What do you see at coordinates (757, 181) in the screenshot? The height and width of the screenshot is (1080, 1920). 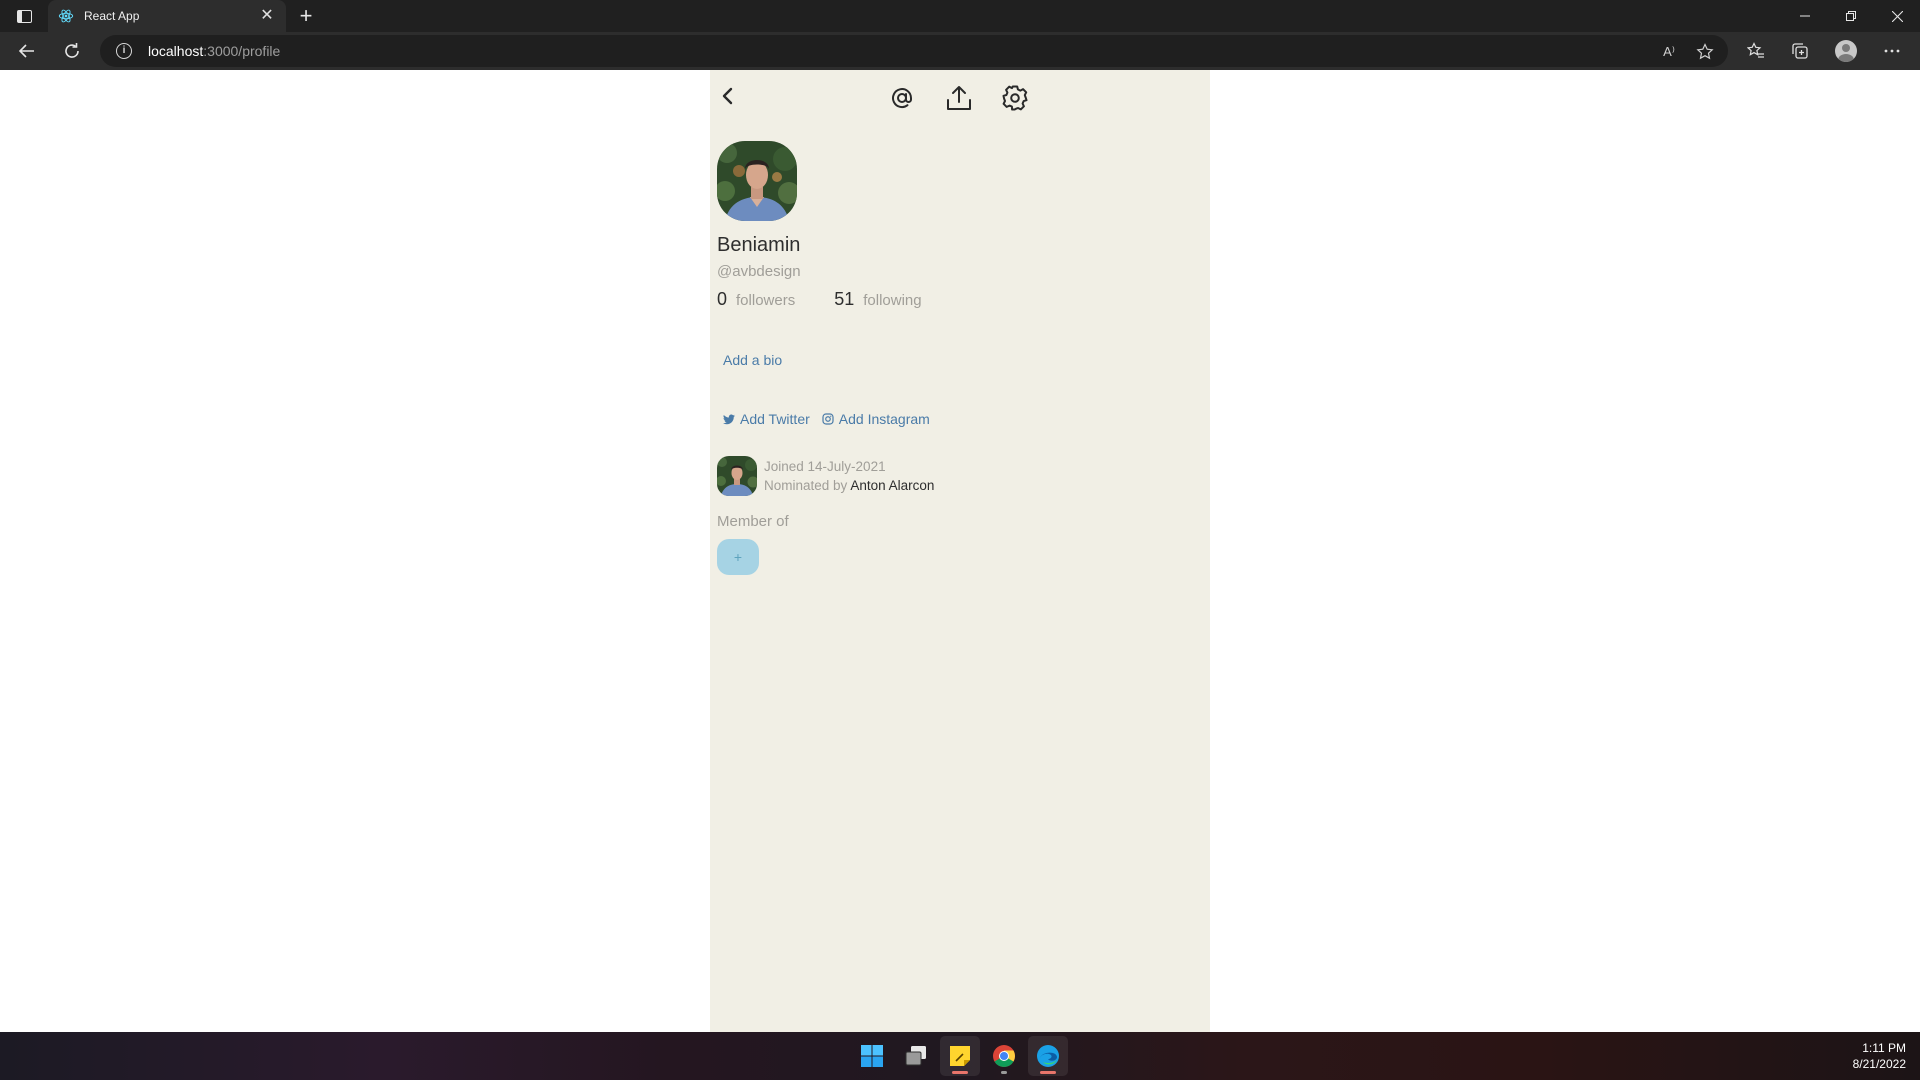 I see `profile-avatar` at bounding box center [757, 181].